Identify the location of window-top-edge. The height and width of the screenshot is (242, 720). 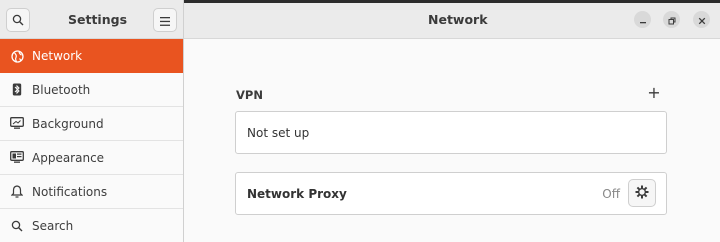
(452, 1).